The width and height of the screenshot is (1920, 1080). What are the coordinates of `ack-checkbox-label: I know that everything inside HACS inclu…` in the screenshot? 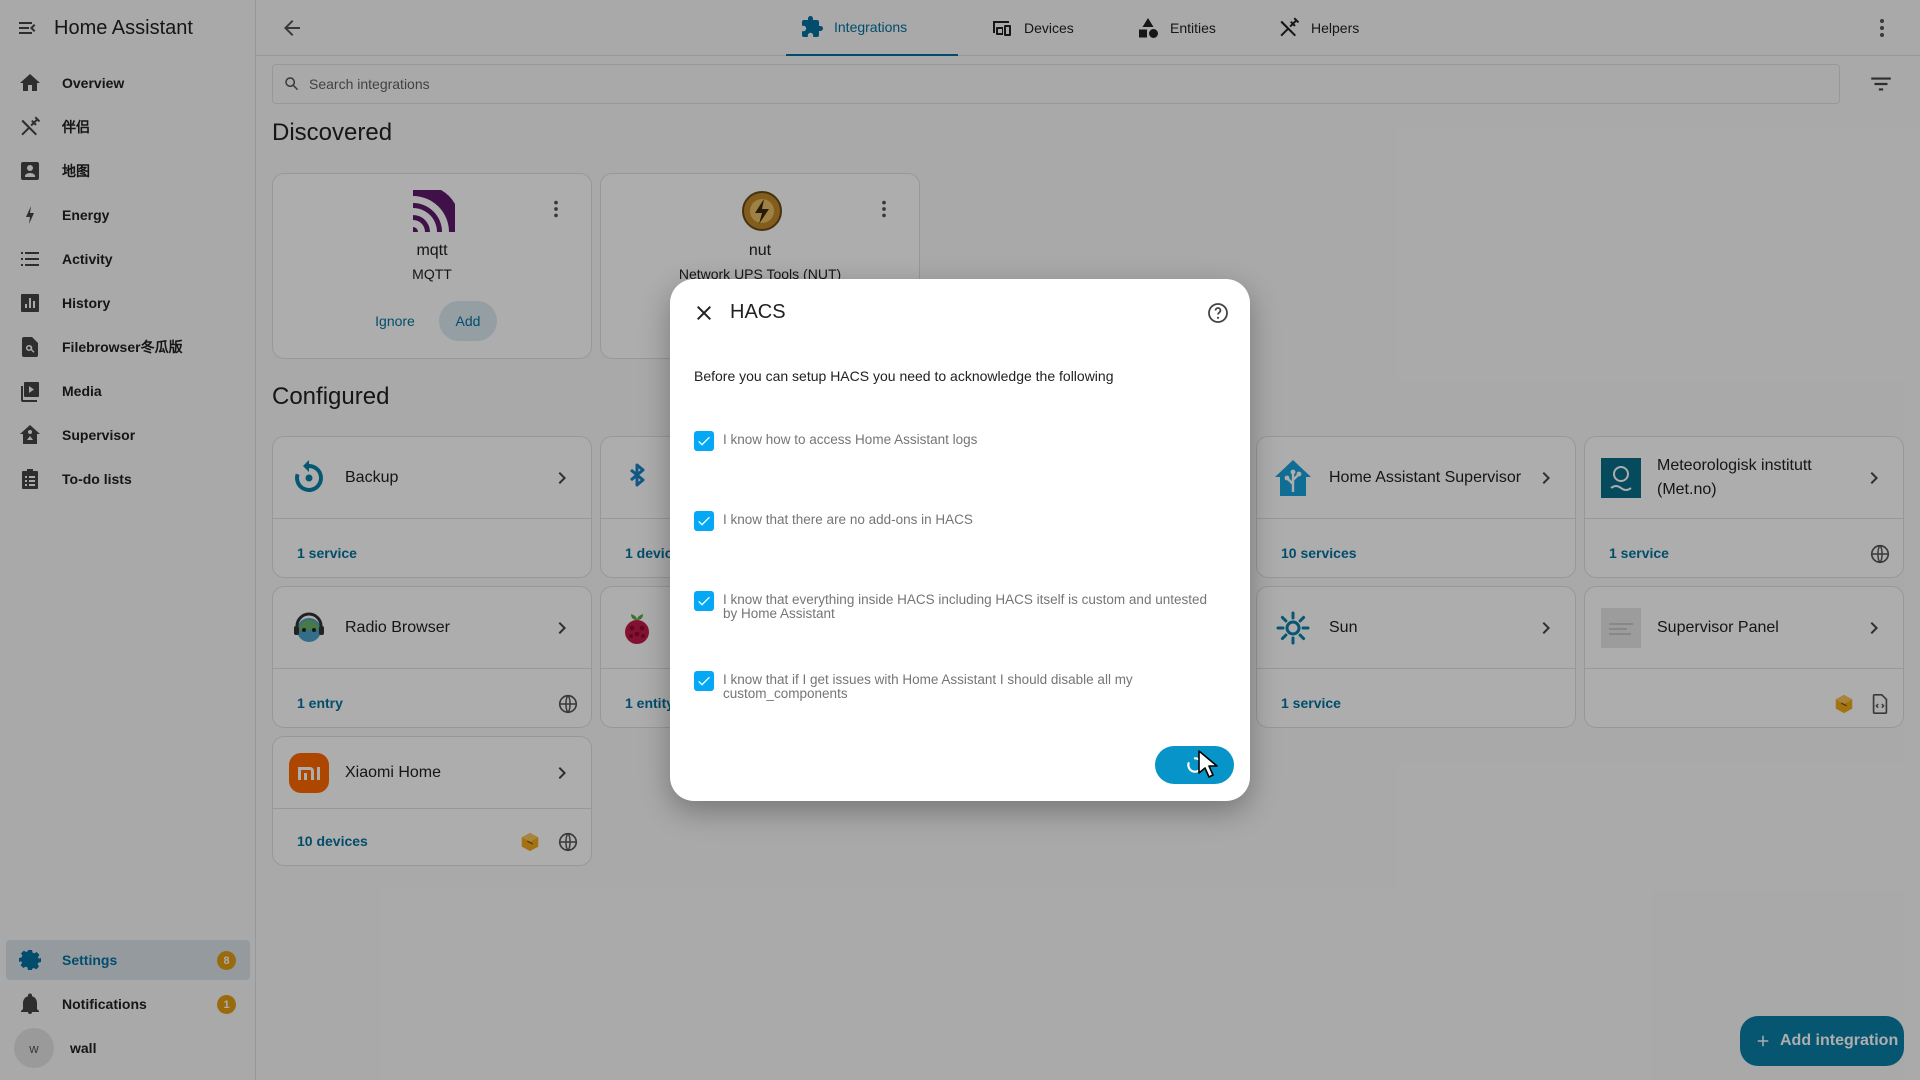 It's located at (965, 606).